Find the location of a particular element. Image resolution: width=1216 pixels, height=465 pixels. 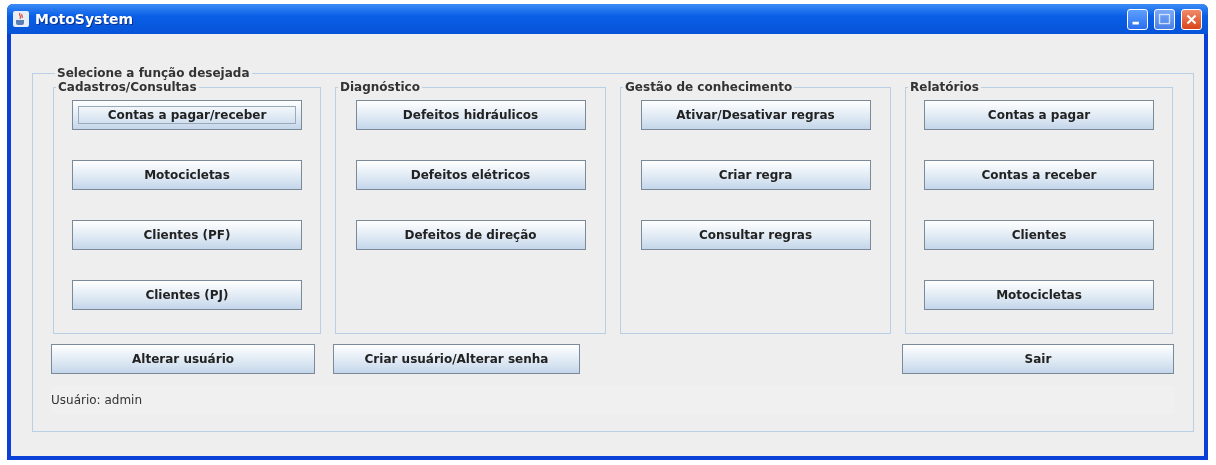

group-title: Diagnóstico is located at coordinates (380, 87).